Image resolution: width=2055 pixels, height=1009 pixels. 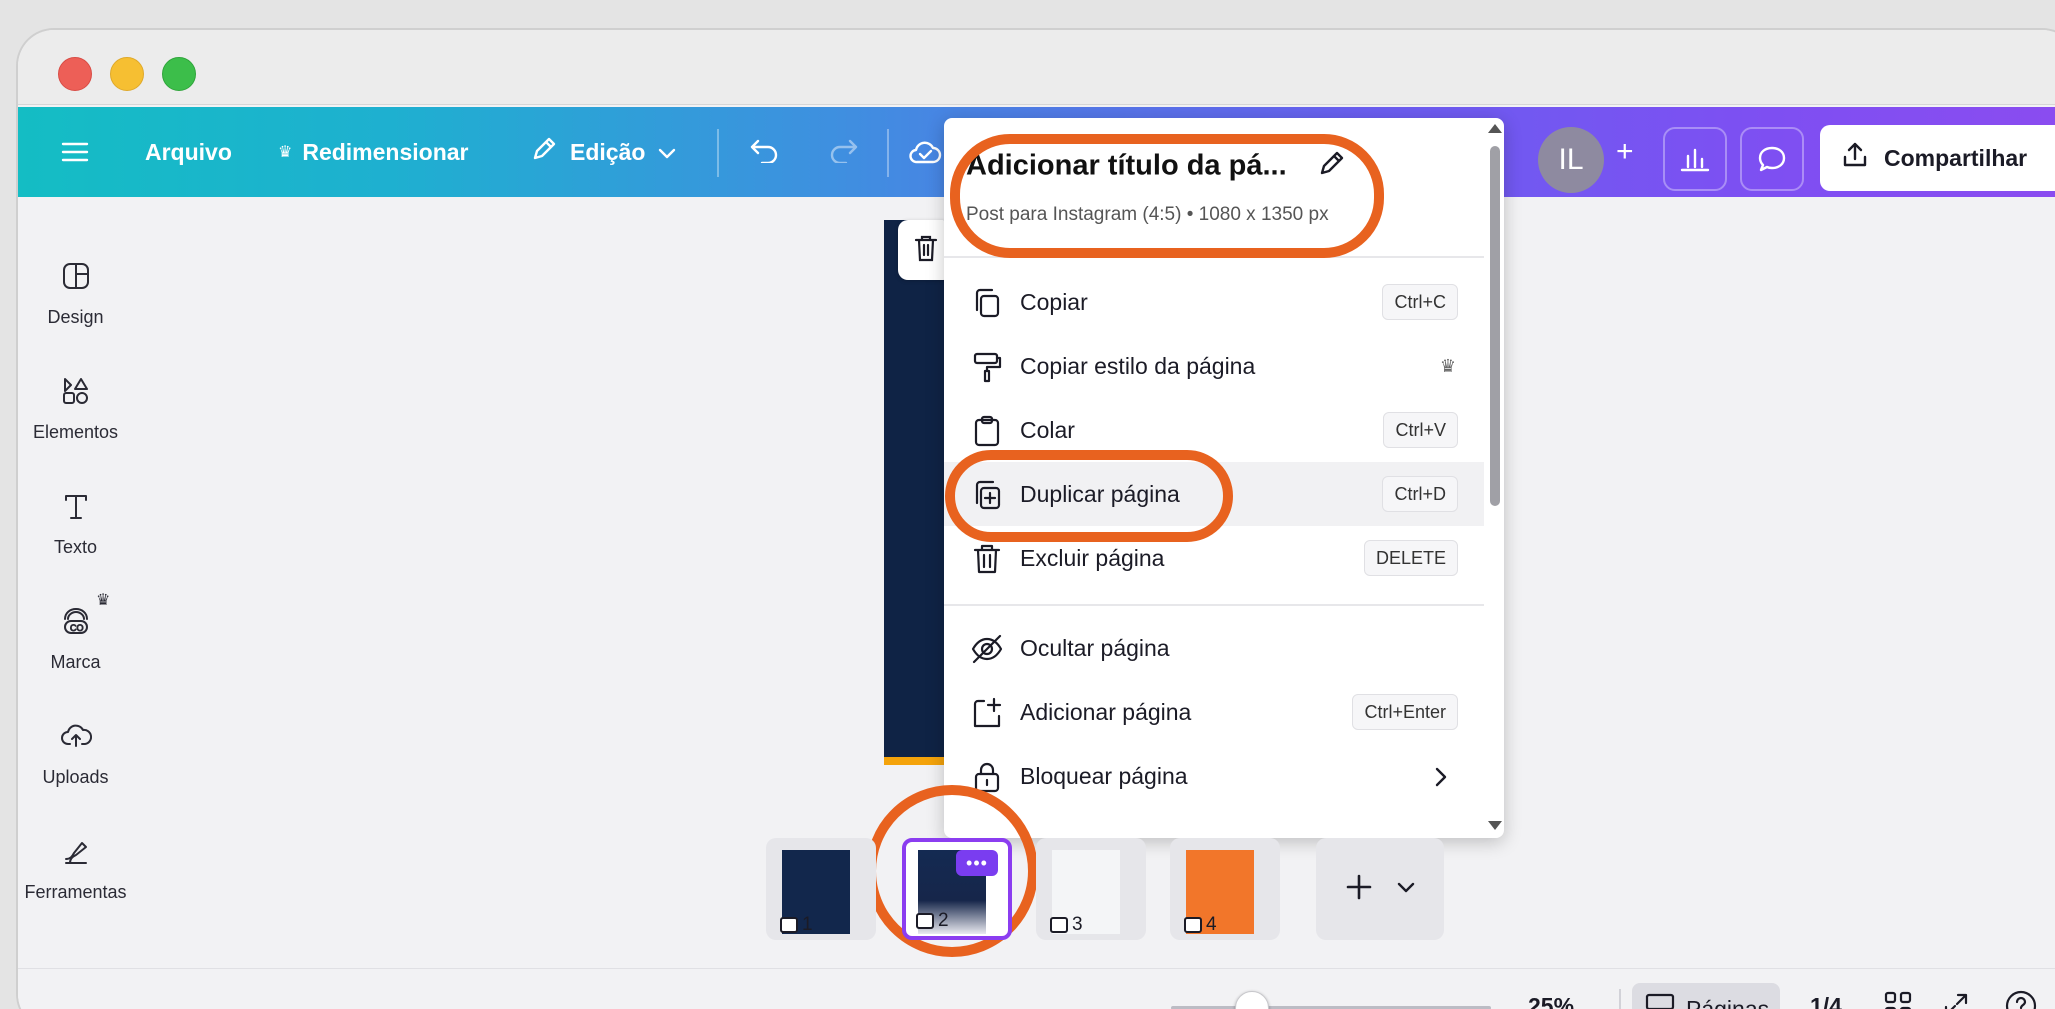 I want to click on close-window-button, so click(x=75, y=74).